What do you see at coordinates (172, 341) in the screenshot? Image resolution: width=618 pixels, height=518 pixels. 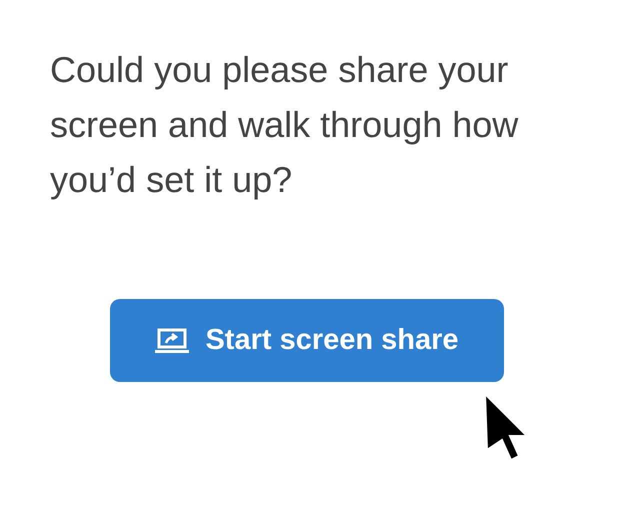 I see `screen-share-icon` at bounding box center [172, 341].